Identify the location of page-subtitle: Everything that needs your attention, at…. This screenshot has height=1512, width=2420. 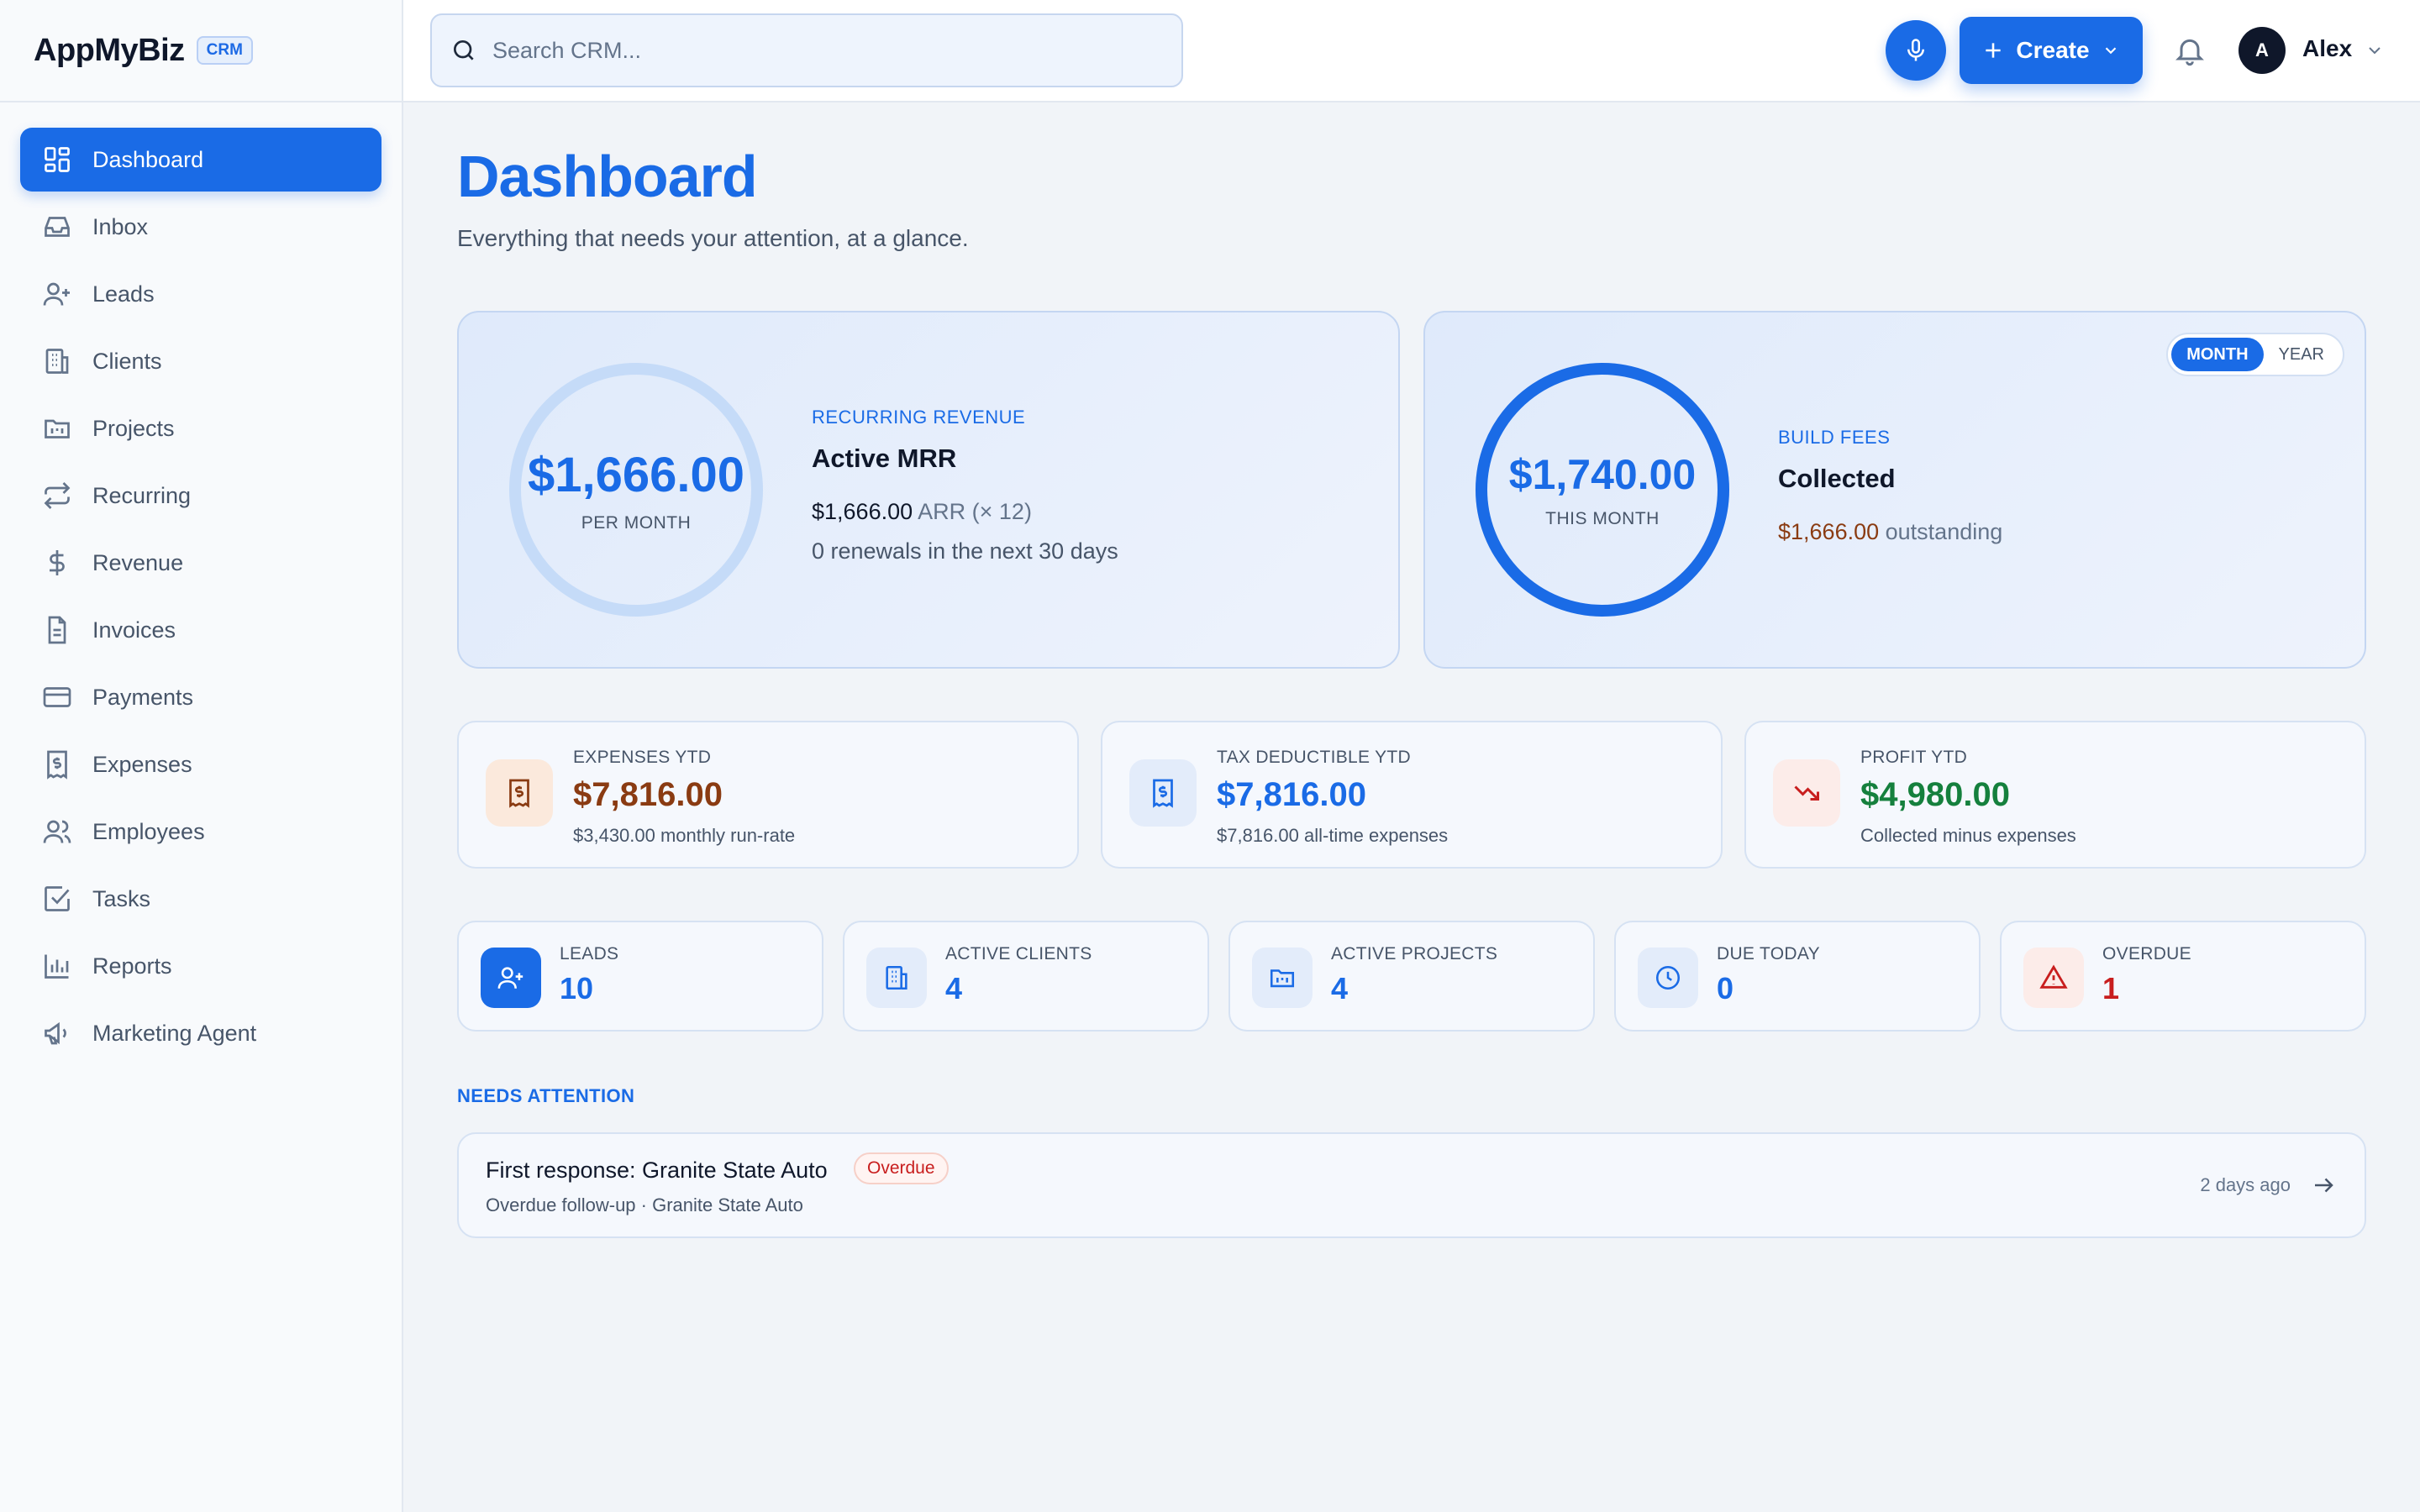
(713, 238).